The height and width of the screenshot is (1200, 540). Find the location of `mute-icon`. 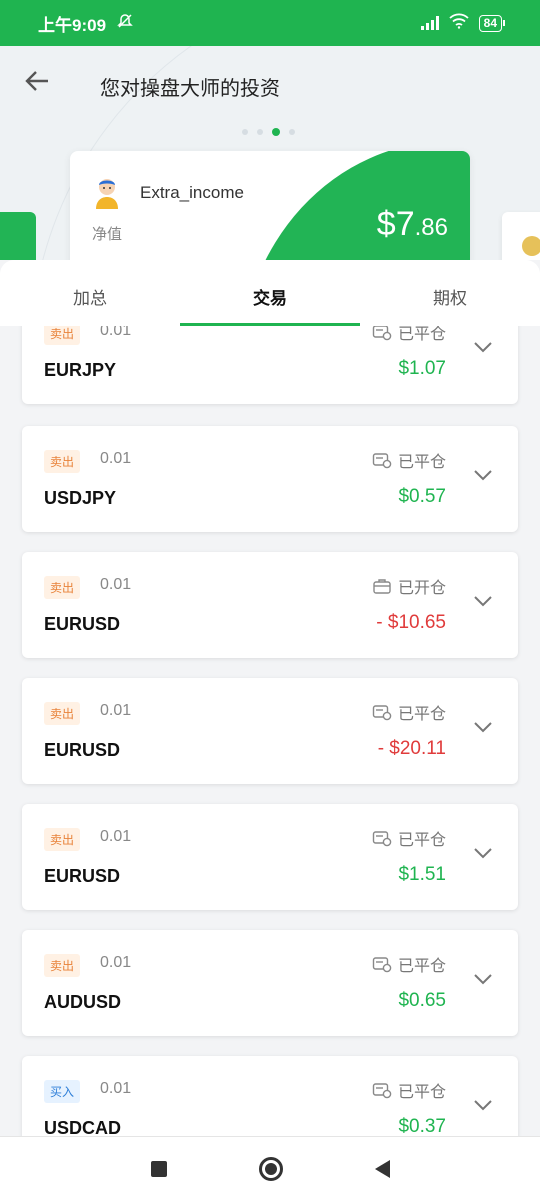

mute-icon is located at coordinates (125, 23).